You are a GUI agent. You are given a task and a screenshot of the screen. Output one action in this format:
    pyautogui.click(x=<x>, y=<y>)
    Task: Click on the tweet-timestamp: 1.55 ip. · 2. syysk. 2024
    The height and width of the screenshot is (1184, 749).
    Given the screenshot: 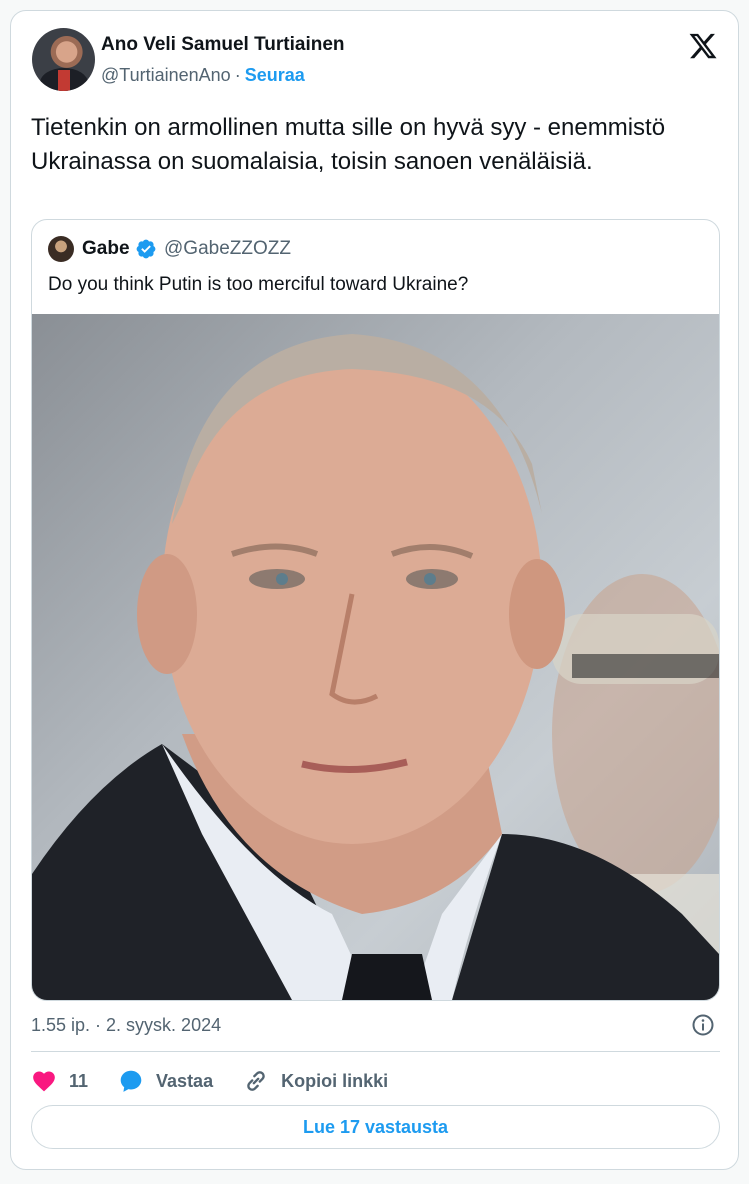 What is the action you would take?
    pyautogui.click(x=126, y=1025)
    